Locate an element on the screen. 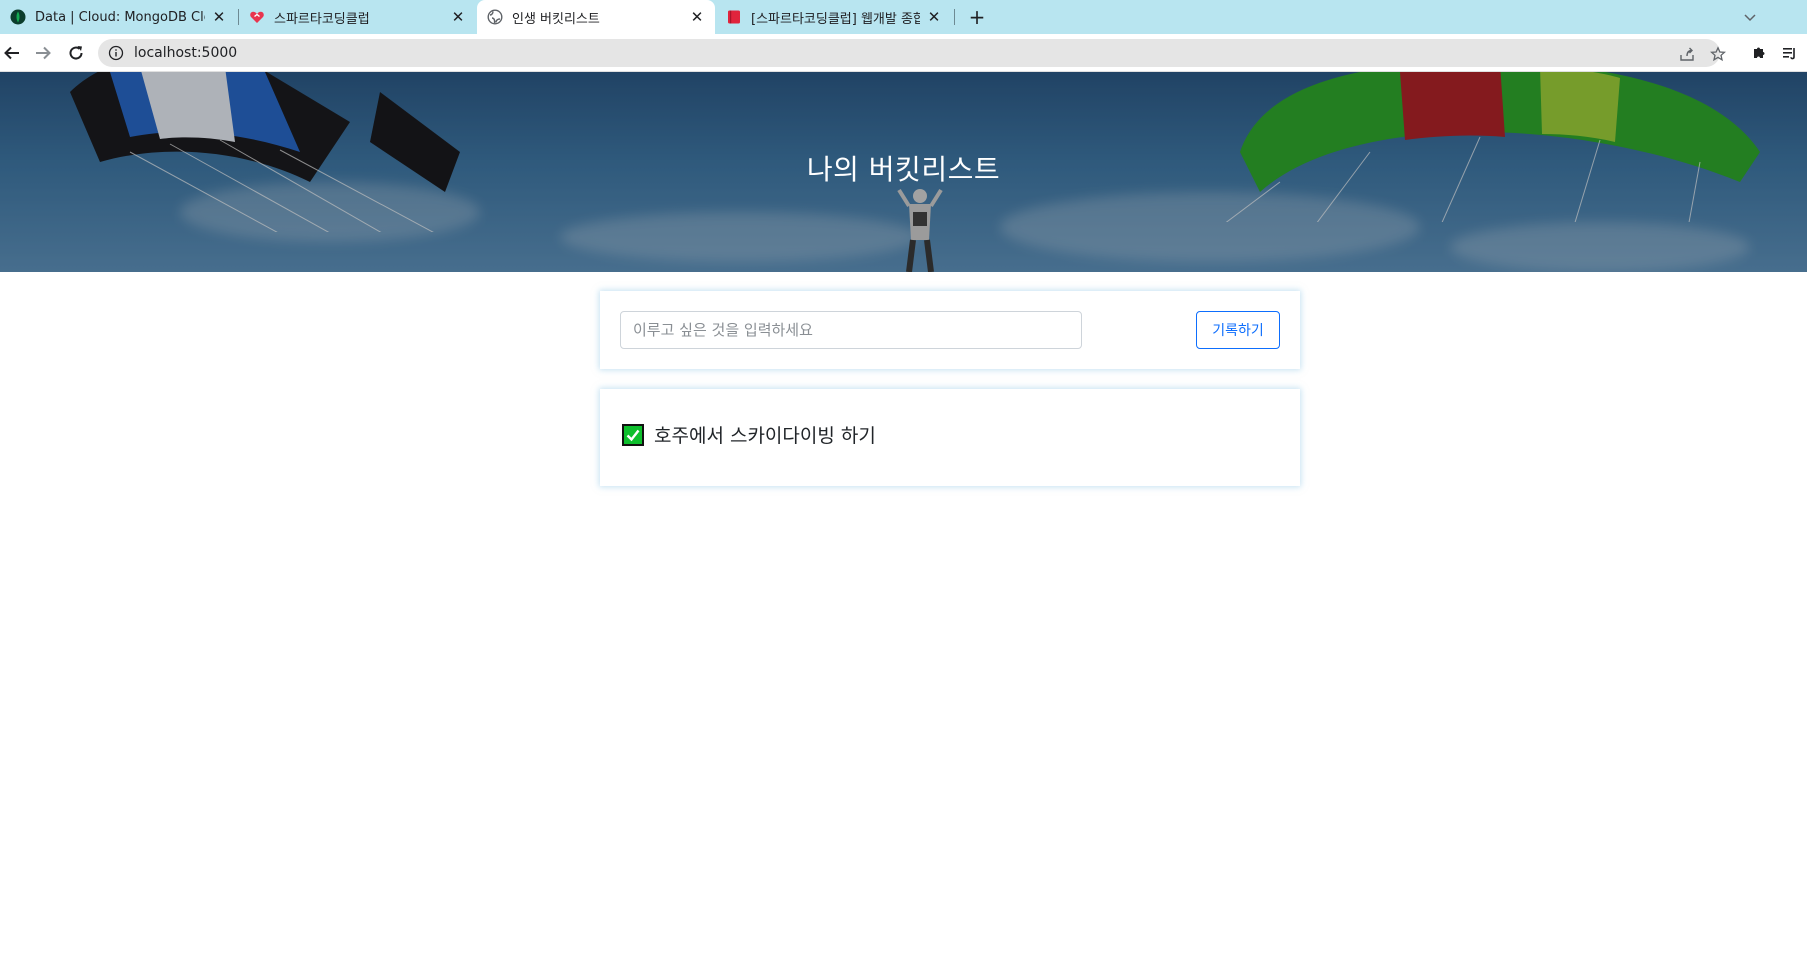 Image resolution: width=1807 pixels, height=956 pixels. back-button is located at coordinates (12, 53).